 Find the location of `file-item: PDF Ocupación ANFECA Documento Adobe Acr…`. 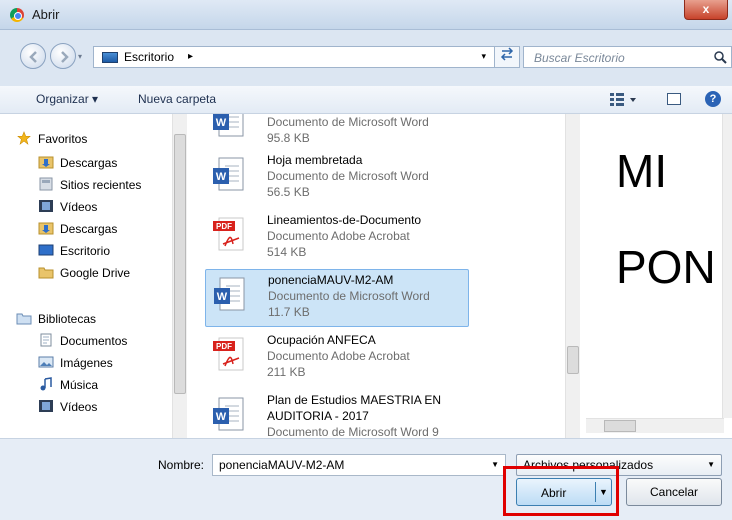

file-item: PDF Ocupación ANFECA Documento Adobe Acr… is located at coordinates (337, 359).